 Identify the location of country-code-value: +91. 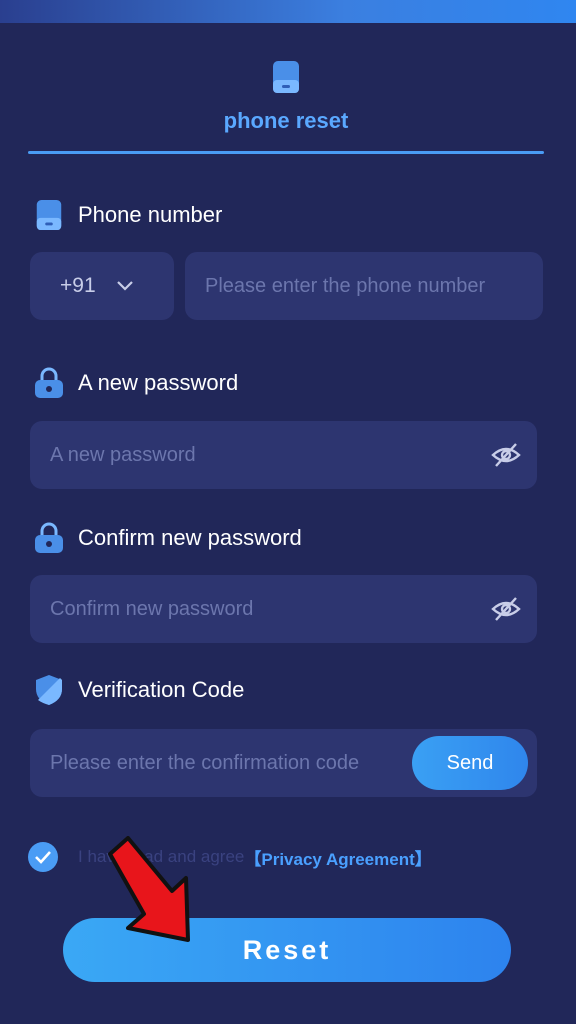
(78, 285).